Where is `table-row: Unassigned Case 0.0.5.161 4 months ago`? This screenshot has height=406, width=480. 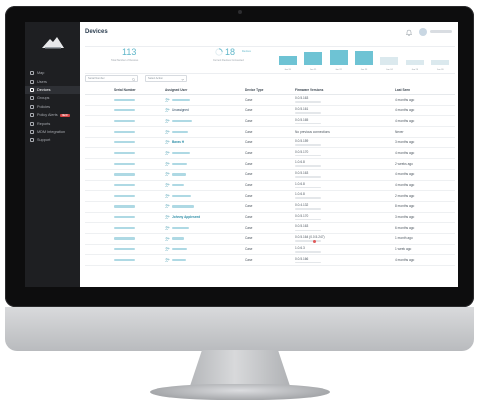 table-row: Unassigned Case 0.0.5.161 4 months ago is located at coordinates (270, 111).